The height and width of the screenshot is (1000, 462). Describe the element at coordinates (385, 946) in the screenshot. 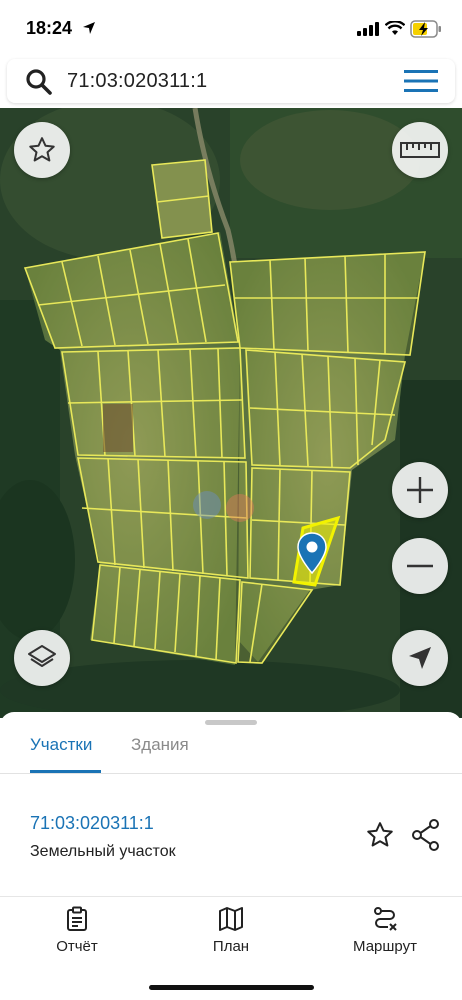

I see `nav-route-label: Маршрут` at that location.